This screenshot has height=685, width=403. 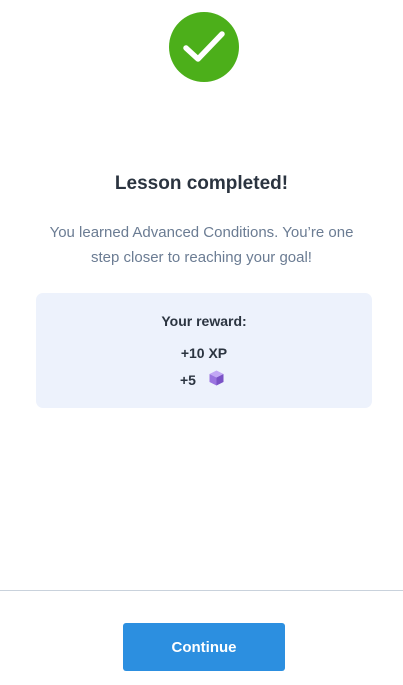 I want to click on checkmark-circle-icon, so click(x=204, y=47).